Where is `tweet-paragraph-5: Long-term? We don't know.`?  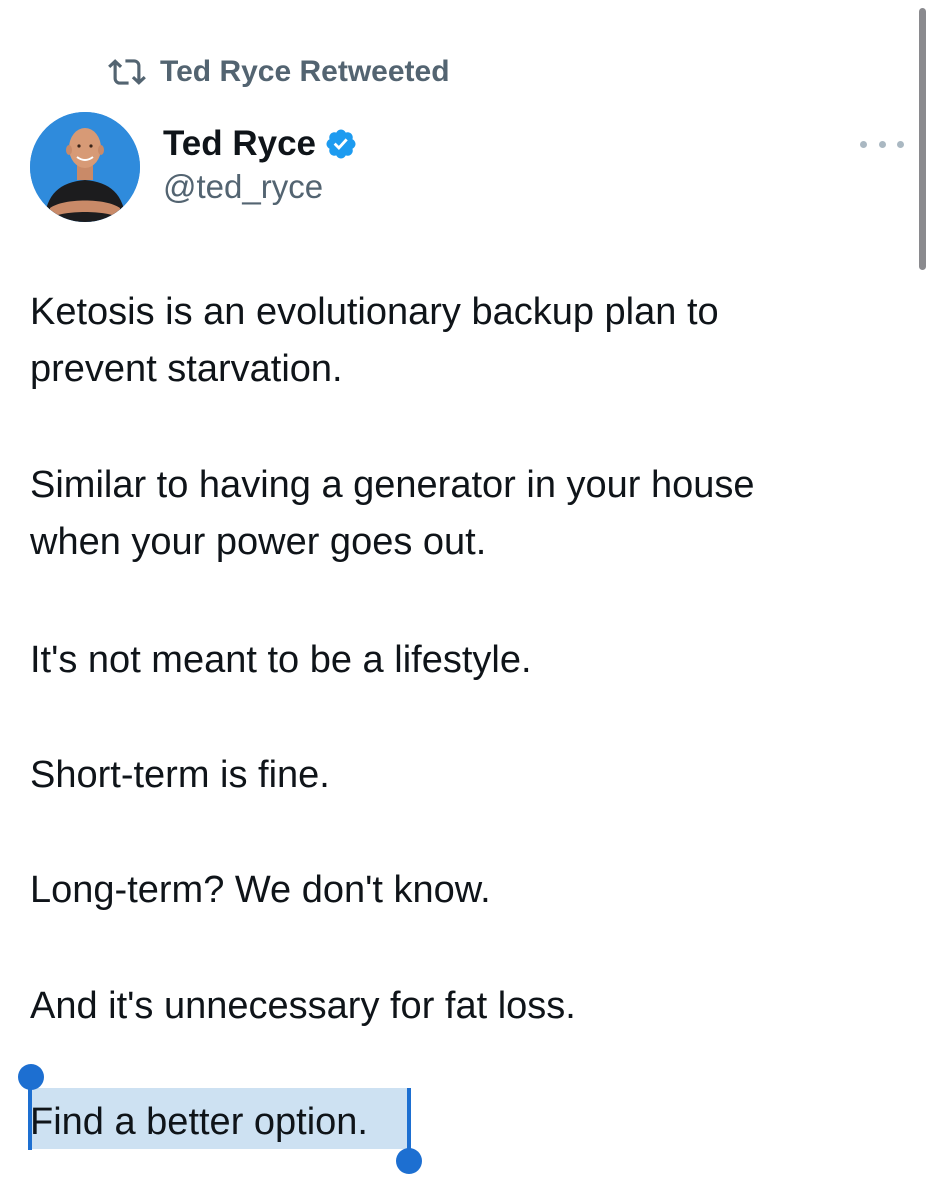 tweet-paragraph-5: Long-term? We don't know. is located at coordinates (465, 890).